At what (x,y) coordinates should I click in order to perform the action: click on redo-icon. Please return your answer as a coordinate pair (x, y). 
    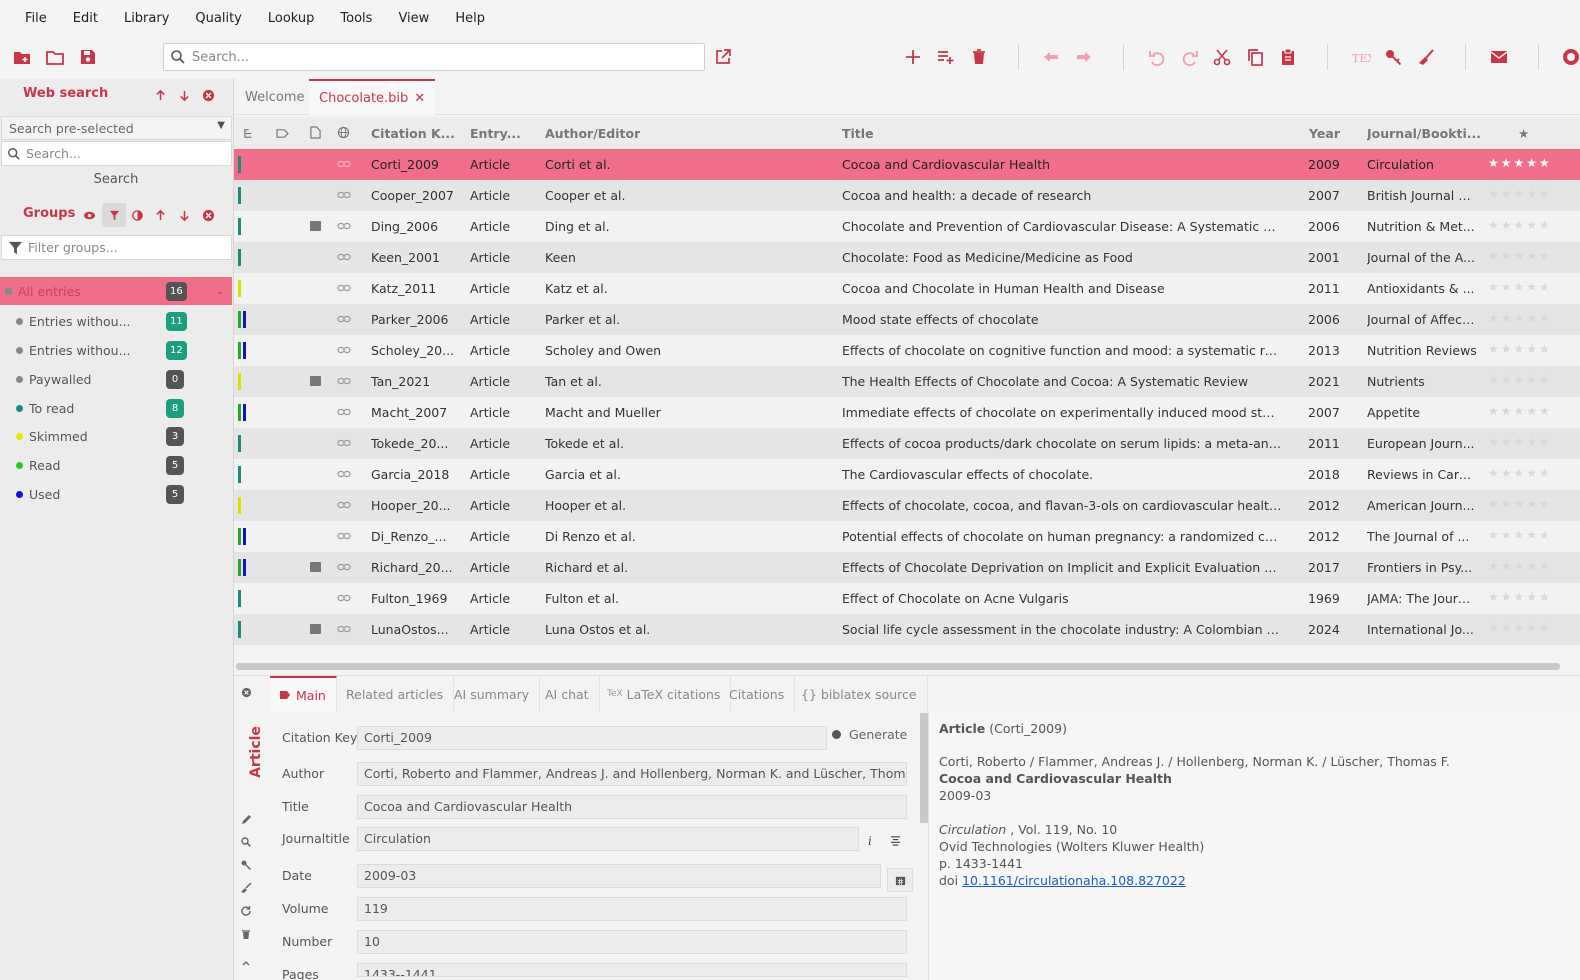
    Looking at the image, I should click on (1190, 57).